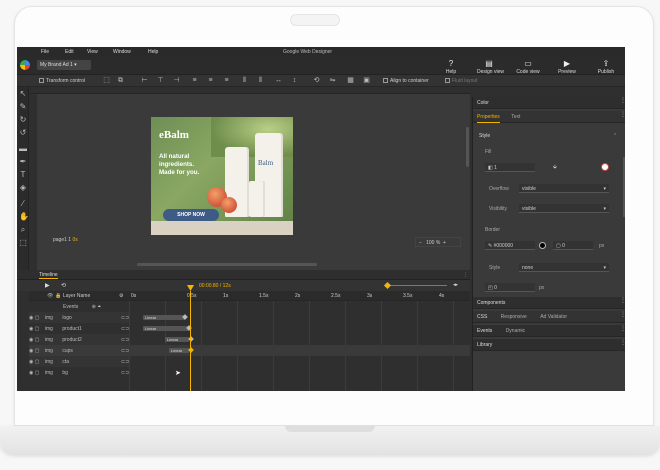 The image size is (660, 470). I want to click on pen-tool-icon: ✒, so click(23, 162).